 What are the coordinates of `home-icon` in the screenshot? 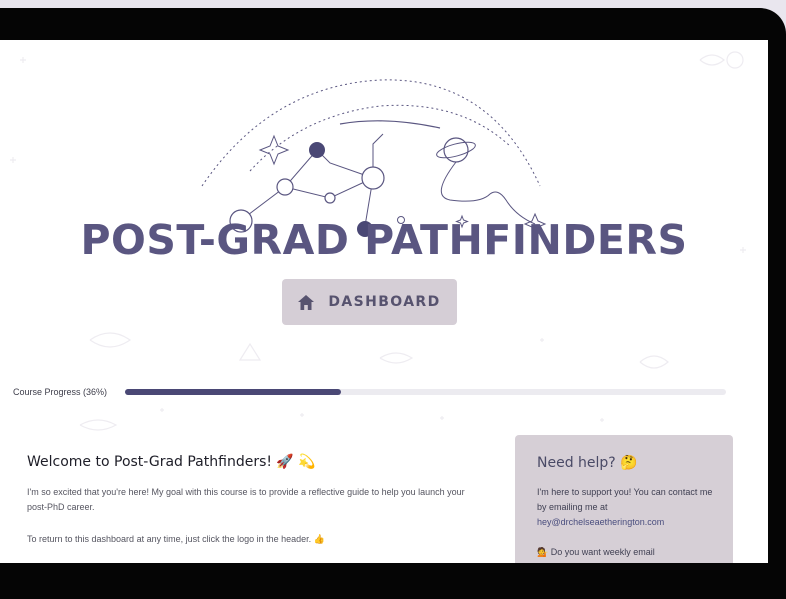 It's located at (306, 302).